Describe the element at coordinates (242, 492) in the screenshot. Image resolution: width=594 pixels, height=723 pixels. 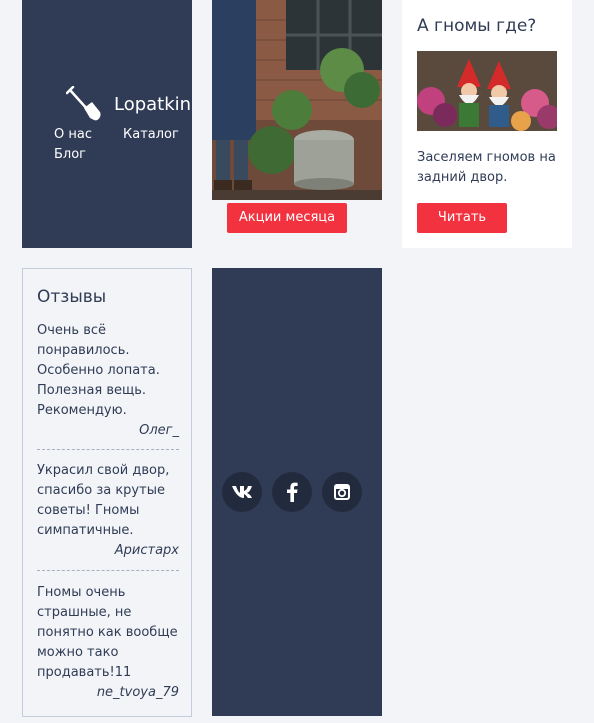
I see `vk-icon` at that location.